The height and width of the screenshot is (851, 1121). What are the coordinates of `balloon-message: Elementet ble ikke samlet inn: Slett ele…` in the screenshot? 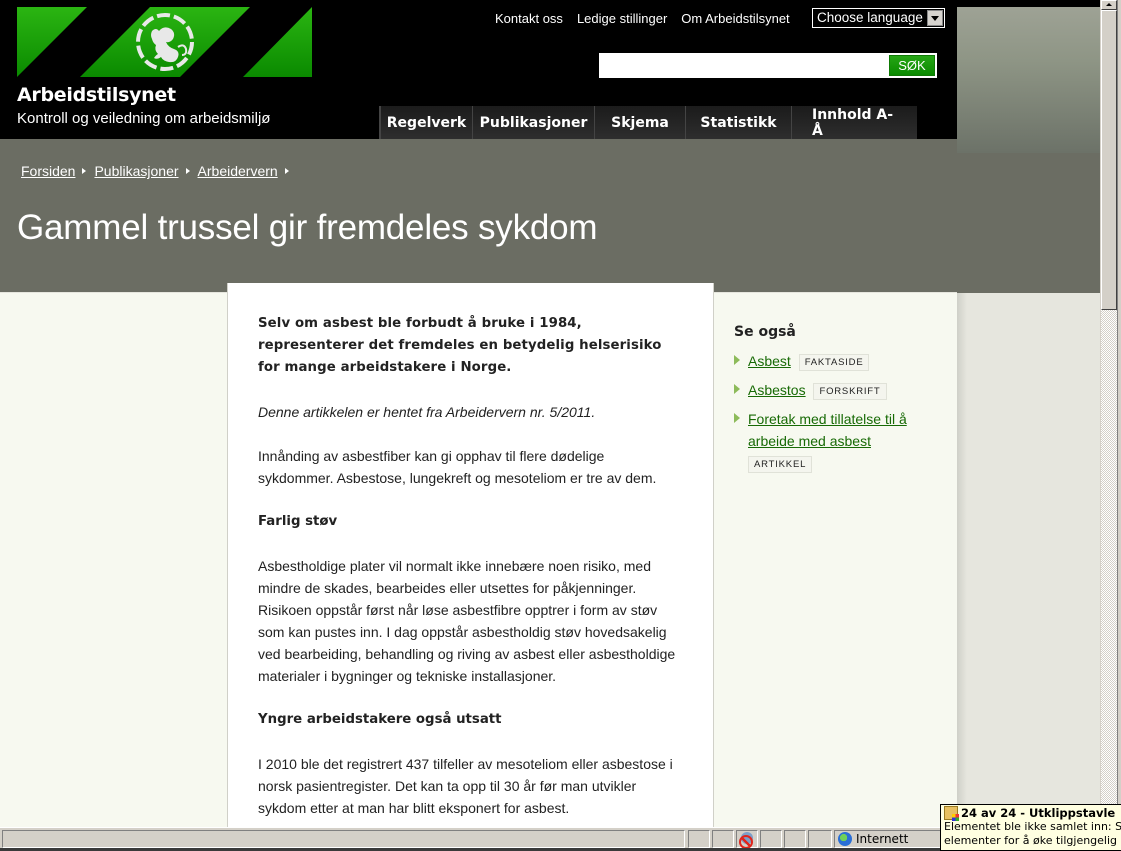 It's located at (1032, 834).